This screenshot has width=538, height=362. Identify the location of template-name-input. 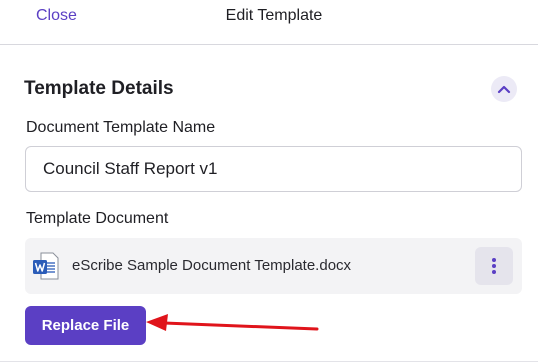
(273, 169).